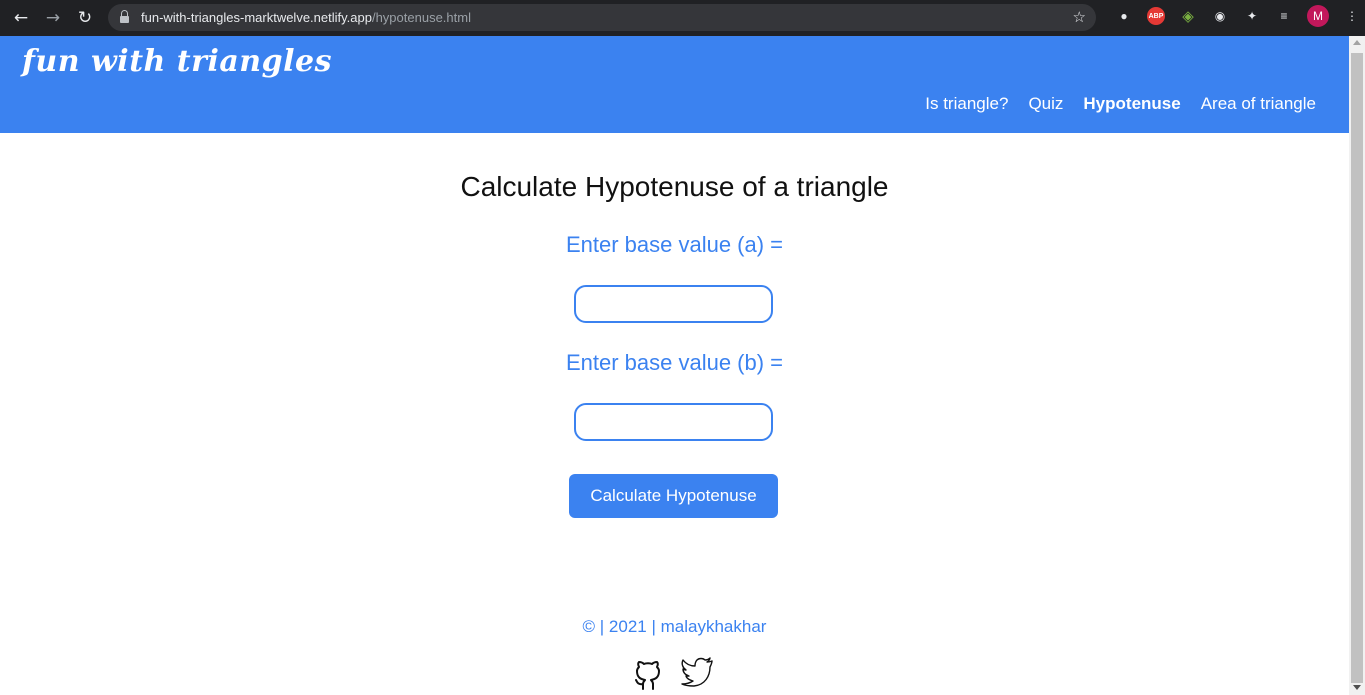 Image resolution: width=1365 pixels, height=695 pixels. Describe the element at coordinates (674, 362) in the screenshot. I see `base-b-label: Enter base value (b) =` at that location.